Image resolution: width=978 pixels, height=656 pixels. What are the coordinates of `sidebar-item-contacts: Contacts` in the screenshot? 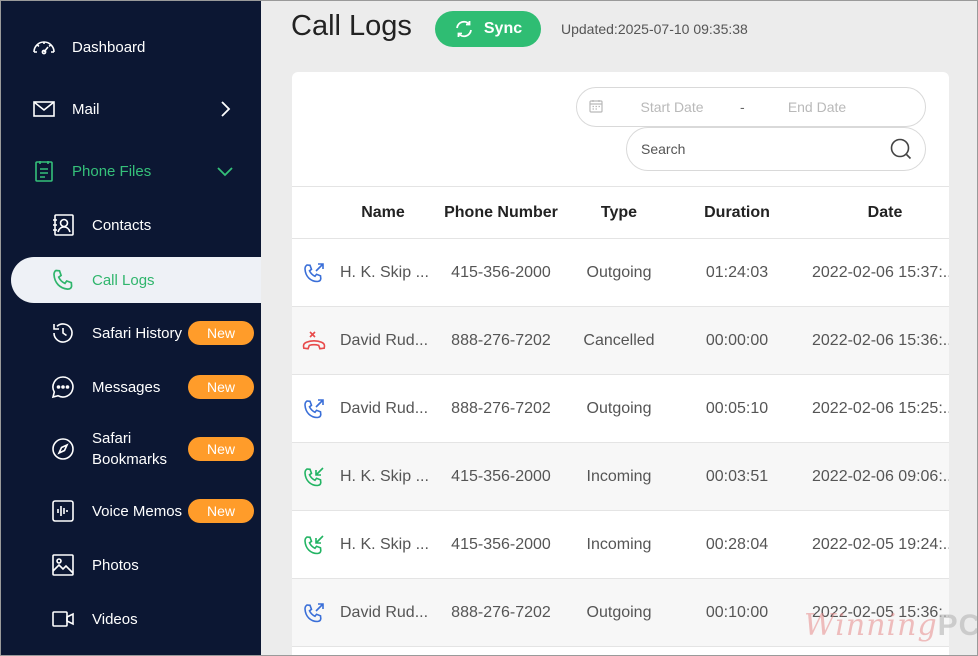 It's located at (130, 225).